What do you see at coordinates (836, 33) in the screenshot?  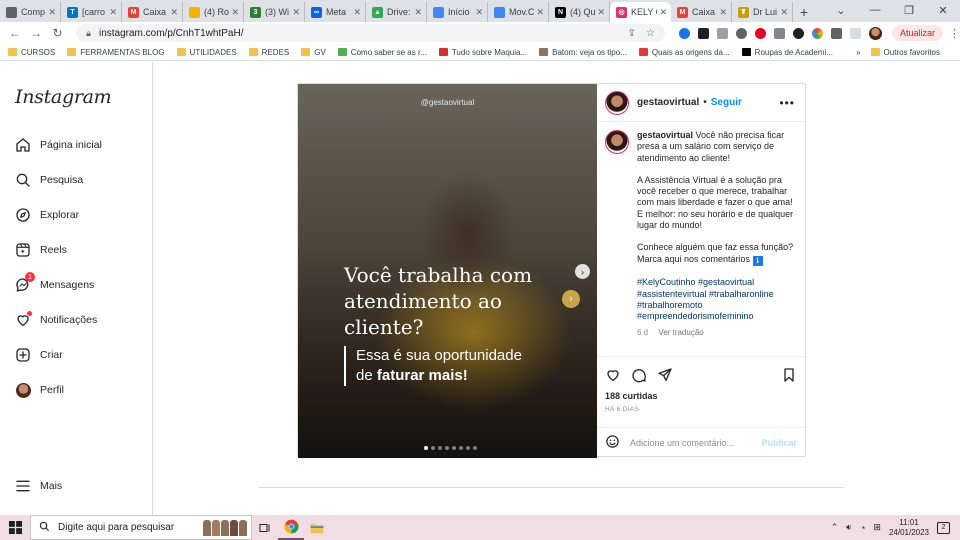 I see `extensions-puzzle-icon` at bounding box center [836, 33].